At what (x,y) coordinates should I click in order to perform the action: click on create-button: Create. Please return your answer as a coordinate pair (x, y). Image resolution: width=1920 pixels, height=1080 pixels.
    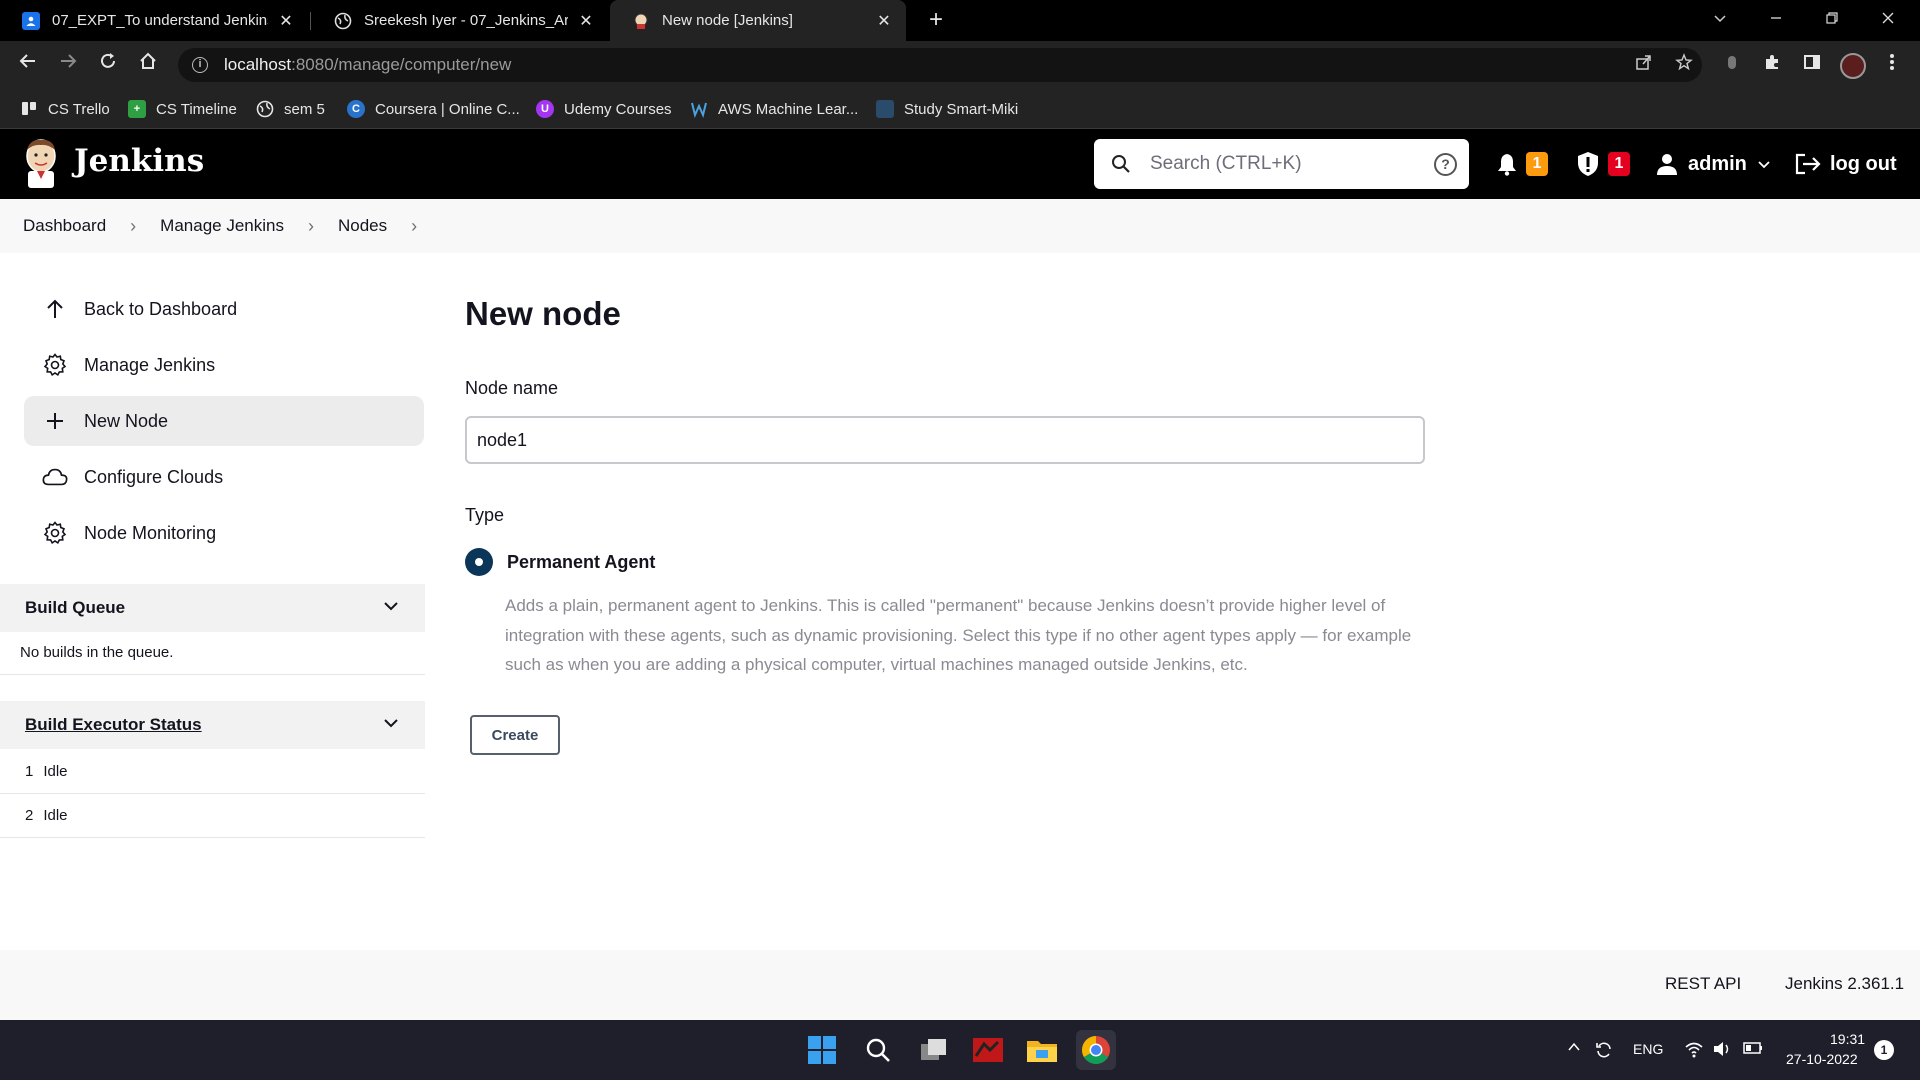
    Looking at the image, I should click on (515, 735).